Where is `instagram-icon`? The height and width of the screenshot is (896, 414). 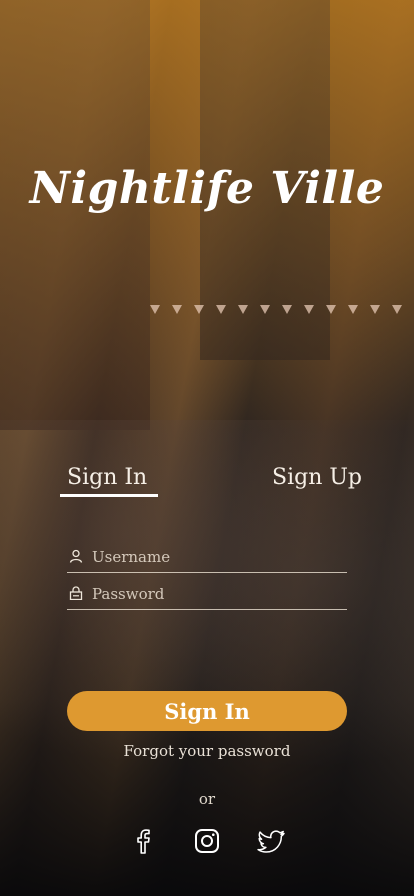
instagram-icon is located at coordinates (207, 841).